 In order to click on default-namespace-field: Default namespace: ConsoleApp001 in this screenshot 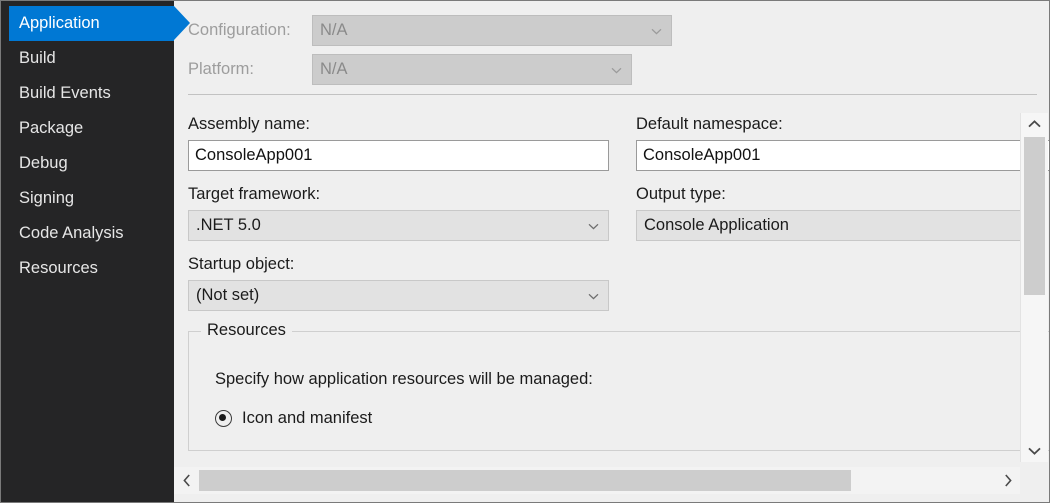, I will do `click(842, 143)`.